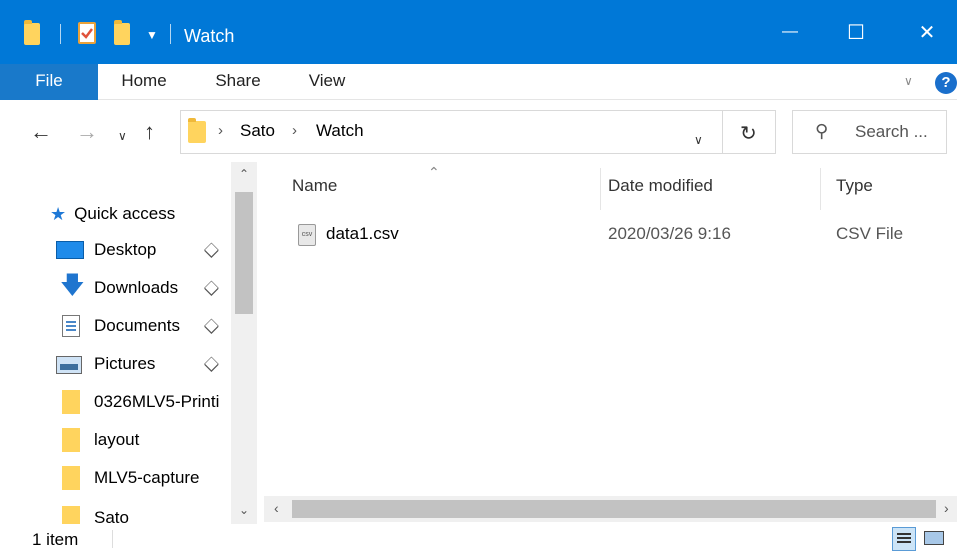 The image size is (957, 554). Describe the element at coordinates (478, 539) in the screenshot. I see `status-bar: 1 item` at that location.